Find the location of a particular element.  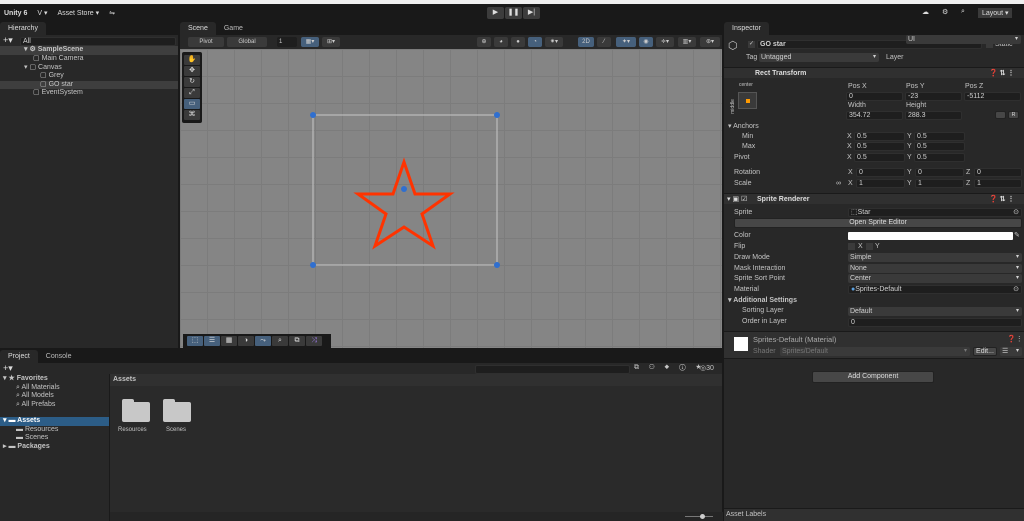

rotation-y-field: 0 is located at coordinates (939, 172).